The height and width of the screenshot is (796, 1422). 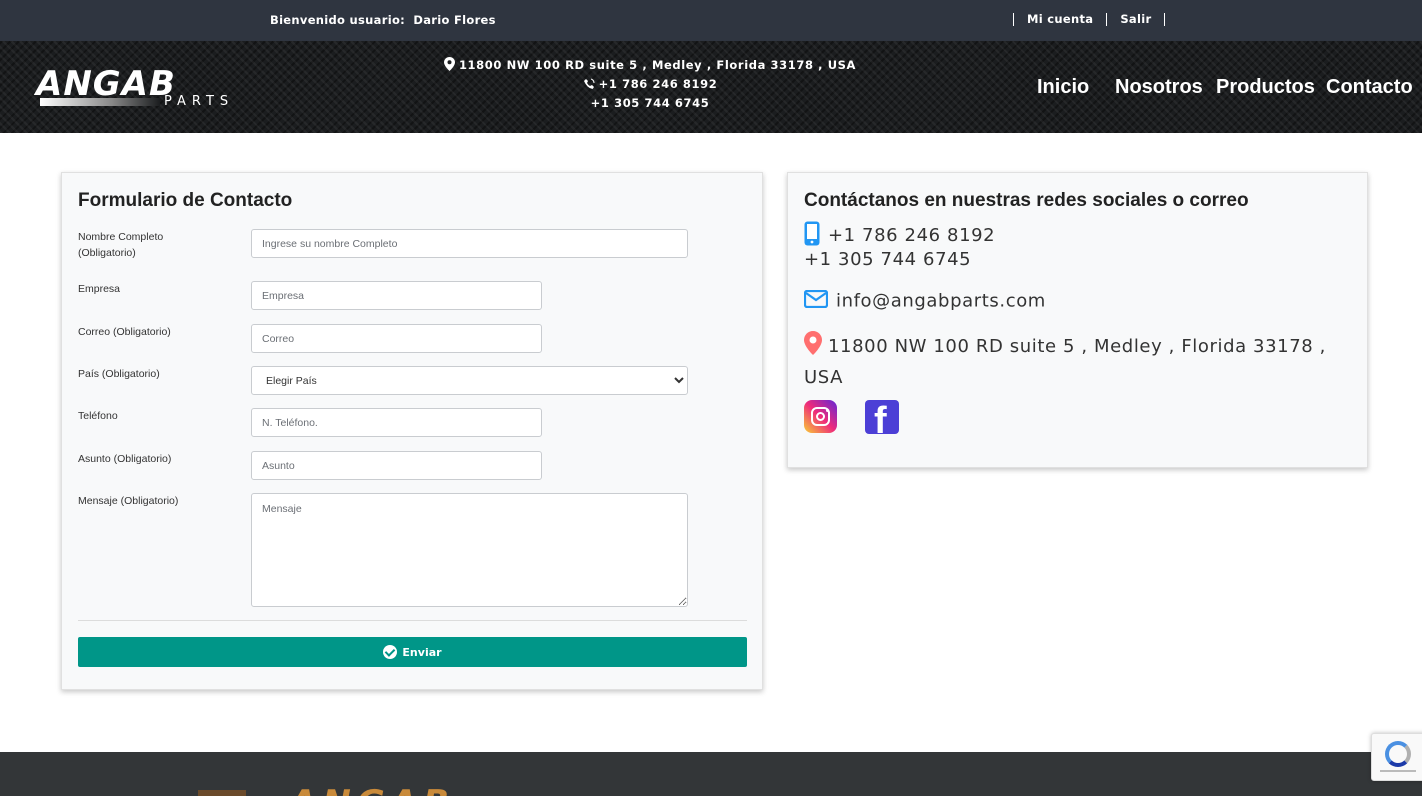 I want to click on phone-row: +1 786 246 8192, so click(x=899, y=236).